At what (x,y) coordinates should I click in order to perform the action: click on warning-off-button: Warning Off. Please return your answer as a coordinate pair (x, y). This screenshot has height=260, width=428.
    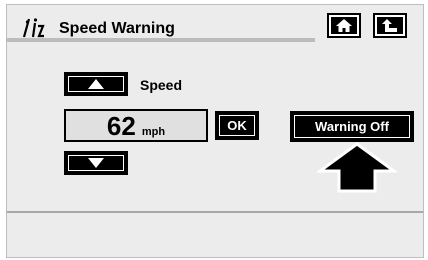
    Looking at the image, I should click on (352, 126).